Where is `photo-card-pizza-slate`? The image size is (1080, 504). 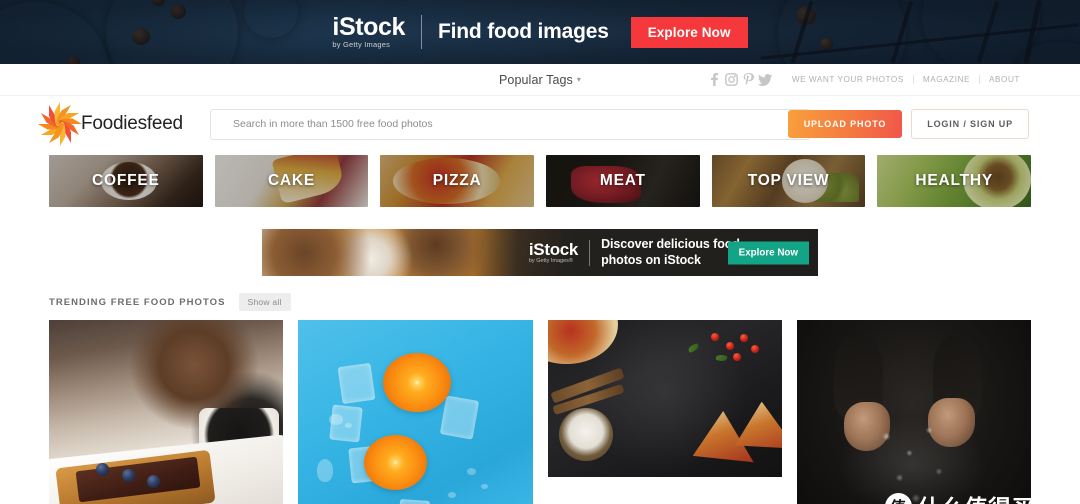
photo-card-pizza-slate is located at coordinates (664, 398).